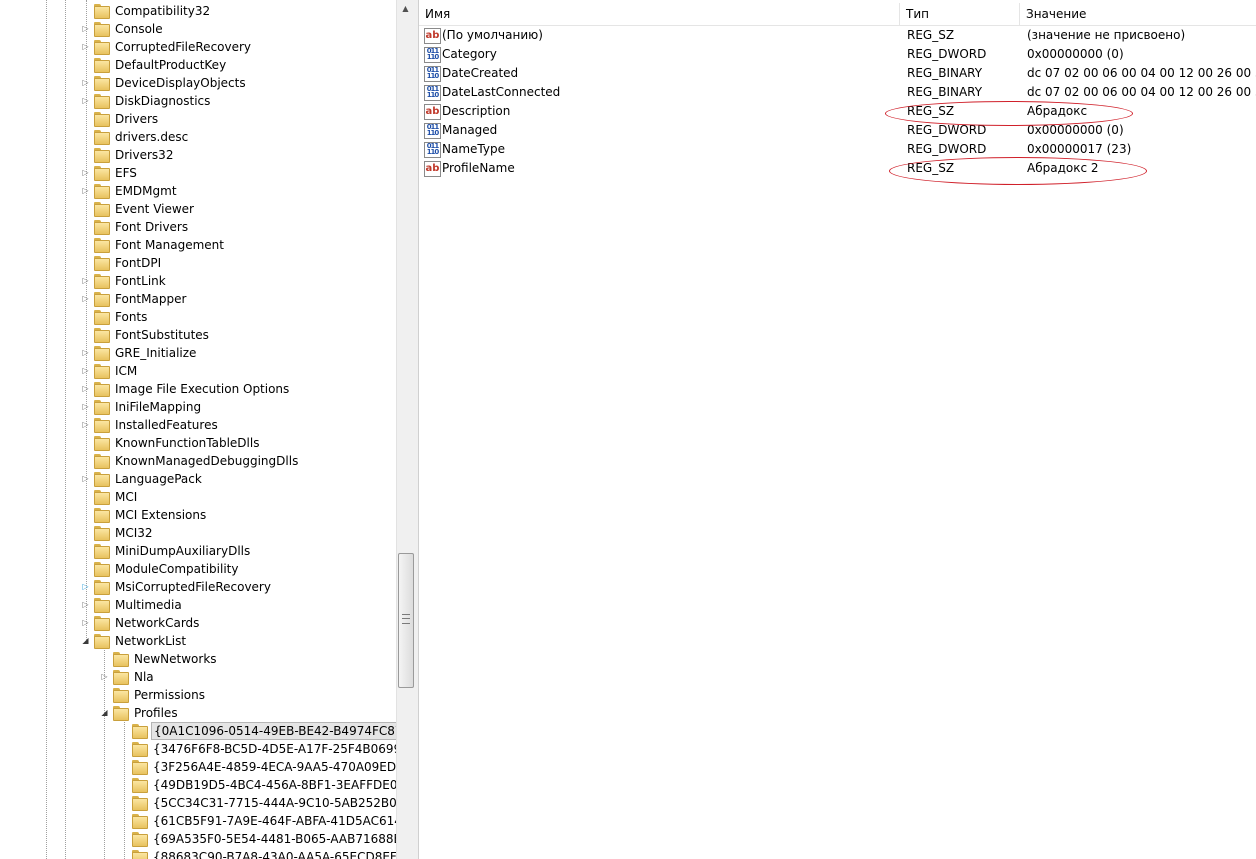 The height and width of the screenshot is (859, 1256). What do you see at coordinates (198, 281) in the screenshot?
I see `tree-item: ▷ FontLink` at bounding box center [198, 281].